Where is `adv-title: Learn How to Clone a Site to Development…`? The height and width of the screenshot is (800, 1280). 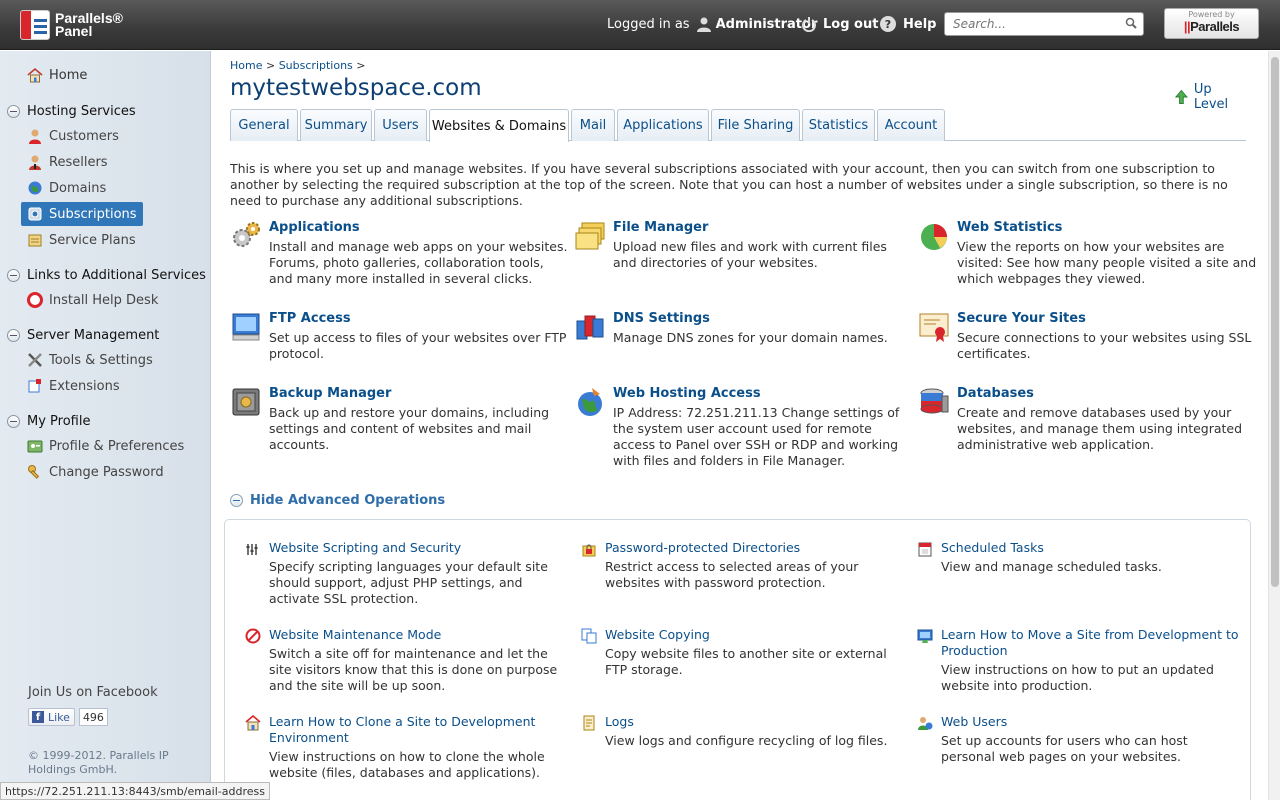
adv-title: Learn How to Clone a Site to Development… is located at coordinates (419, 730).